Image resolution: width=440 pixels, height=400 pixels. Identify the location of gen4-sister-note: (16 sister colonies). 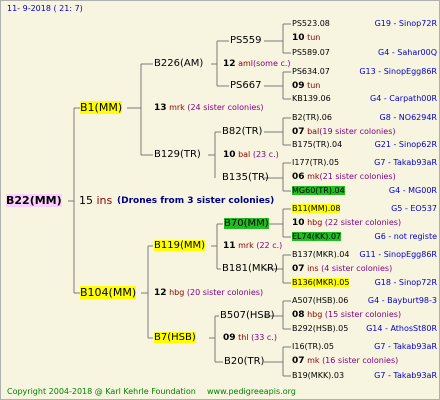
(360, 360).